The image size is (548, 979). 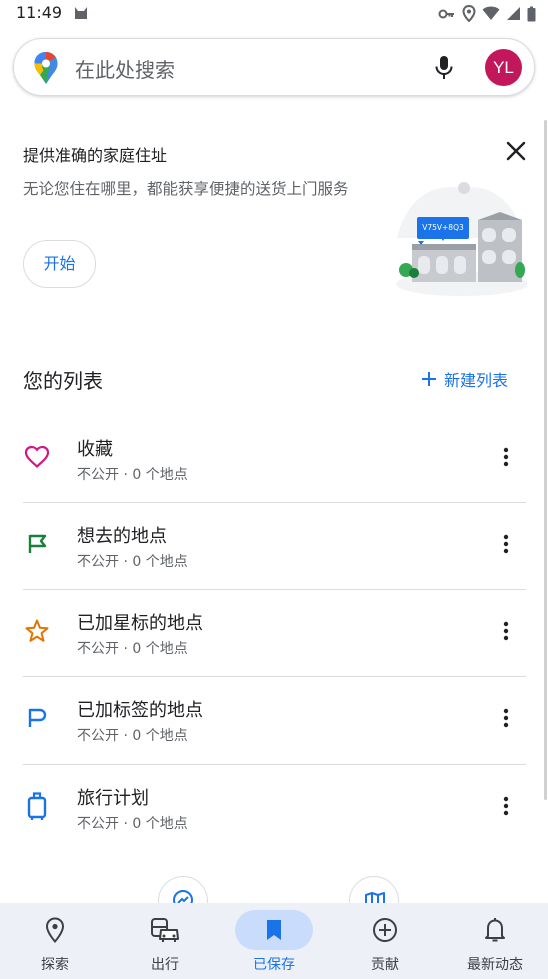 I want to click on label-flag-icon, so click(x=37, y=718).